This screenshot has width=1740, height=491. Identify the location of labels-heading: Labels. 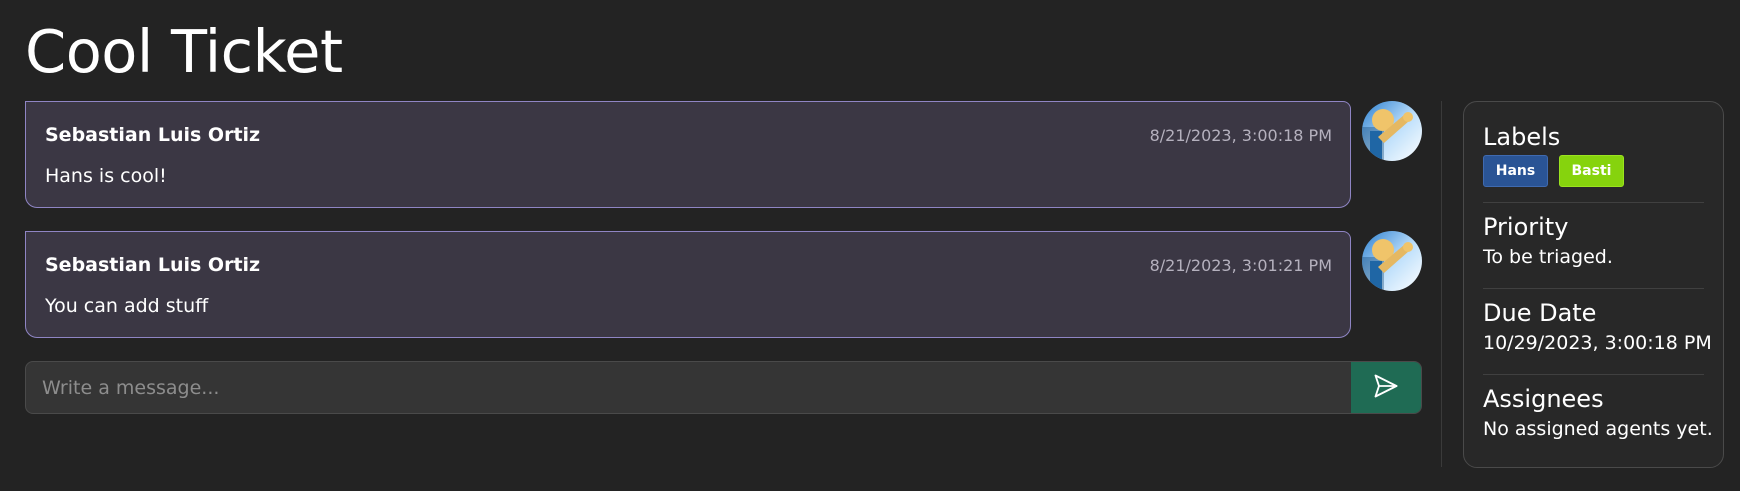
(1522, 137).